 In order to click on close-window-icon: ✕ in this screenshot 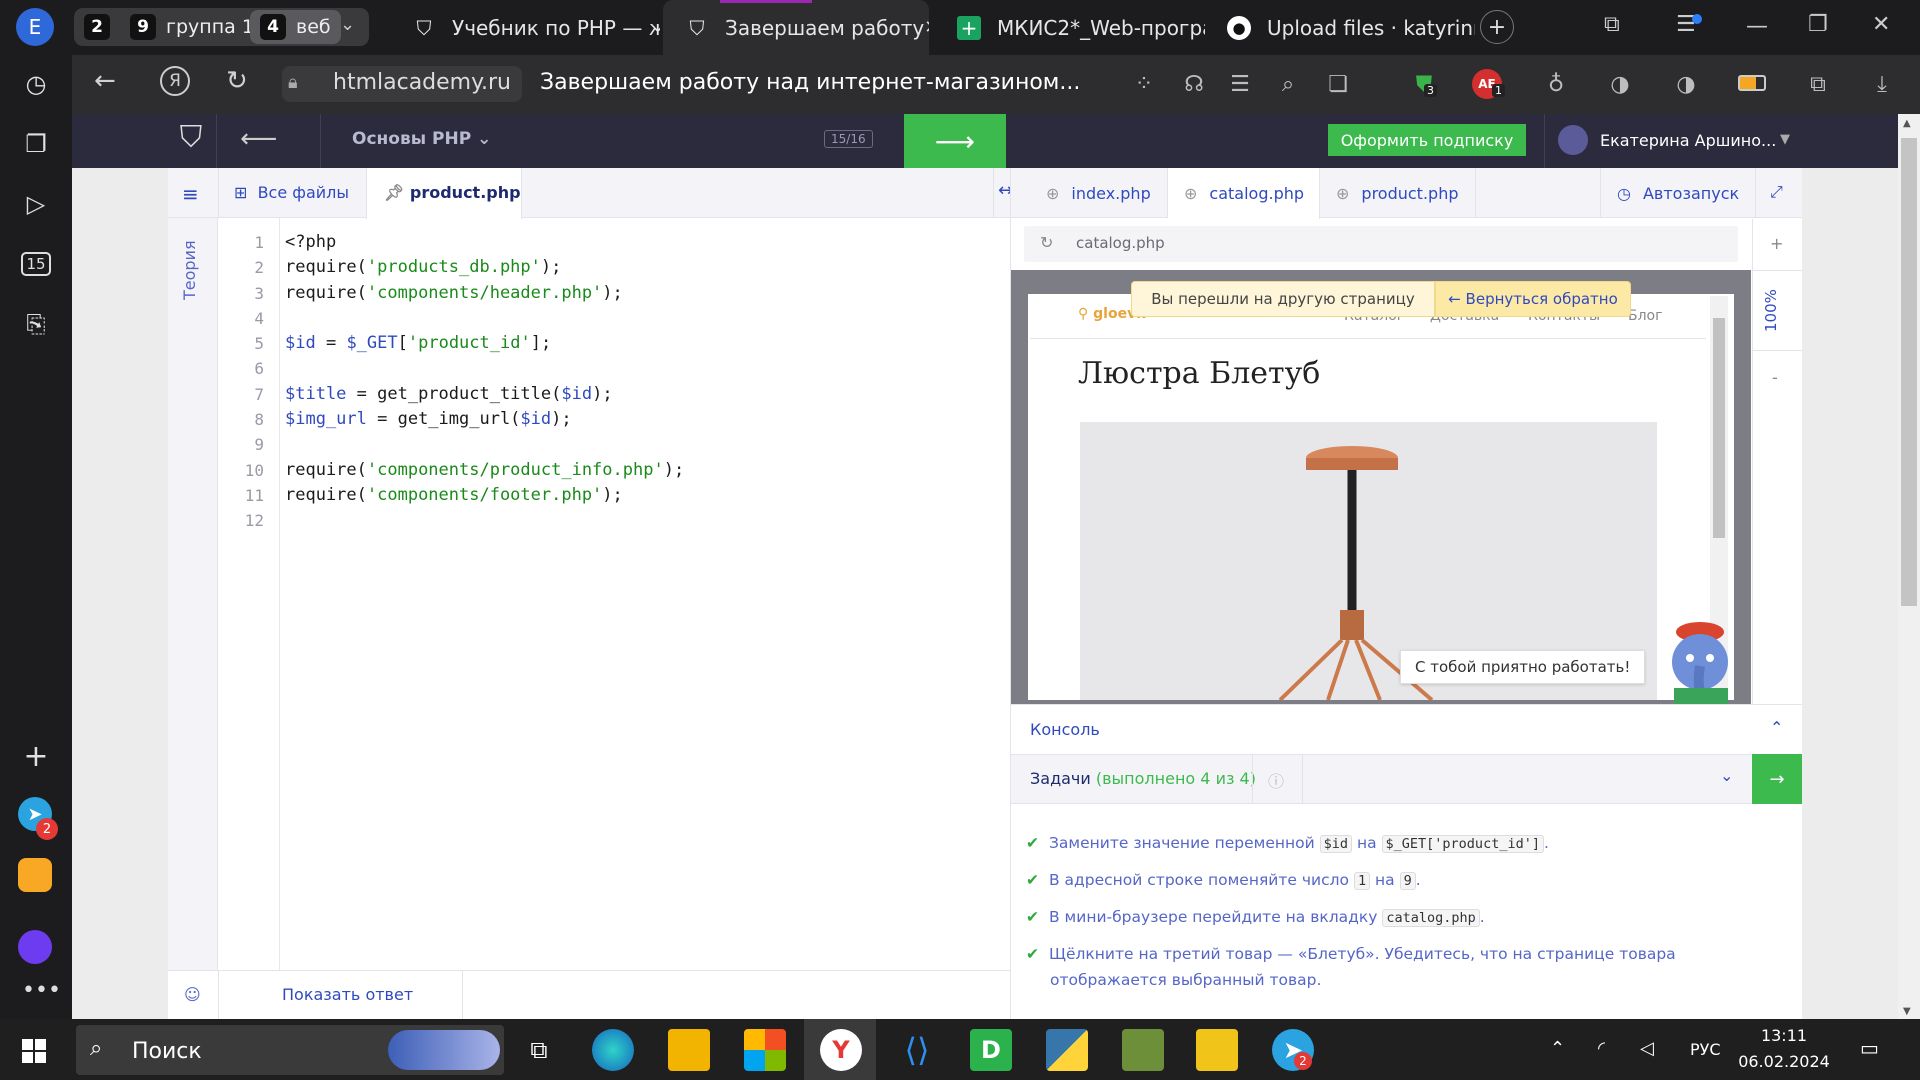, I will do `click(1881, 24)`.